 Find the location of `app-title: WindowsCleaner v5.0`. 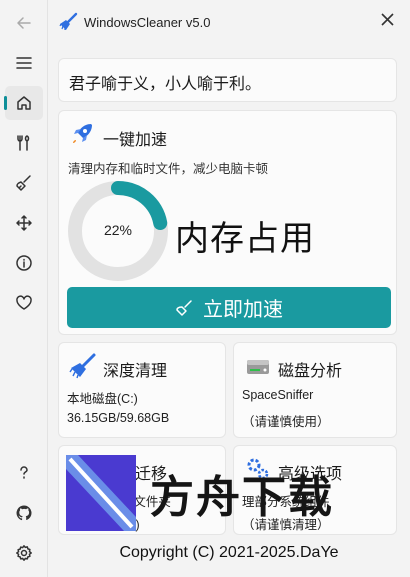

app-title: WindowsCleaner v5.0 is located at coordinates (147, 22).